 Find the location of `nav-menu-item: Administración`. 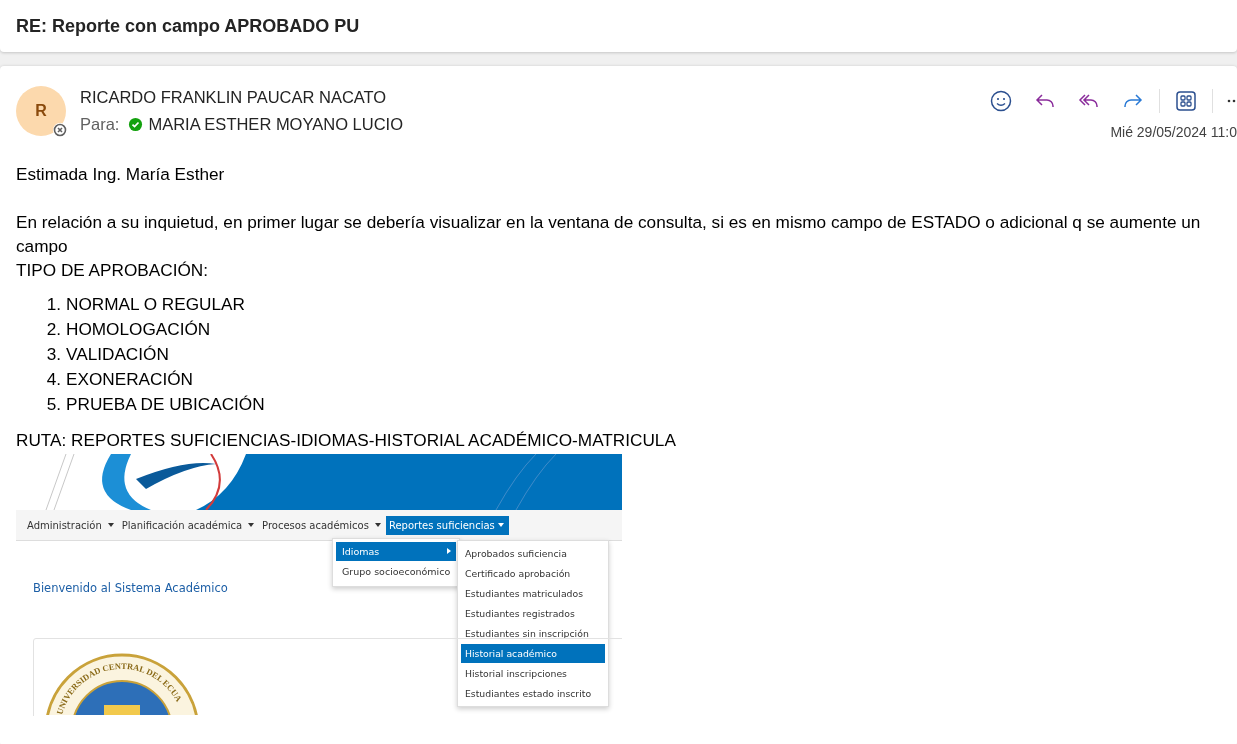

nav-menu-item: Administración is located at coordinates (64, 525).